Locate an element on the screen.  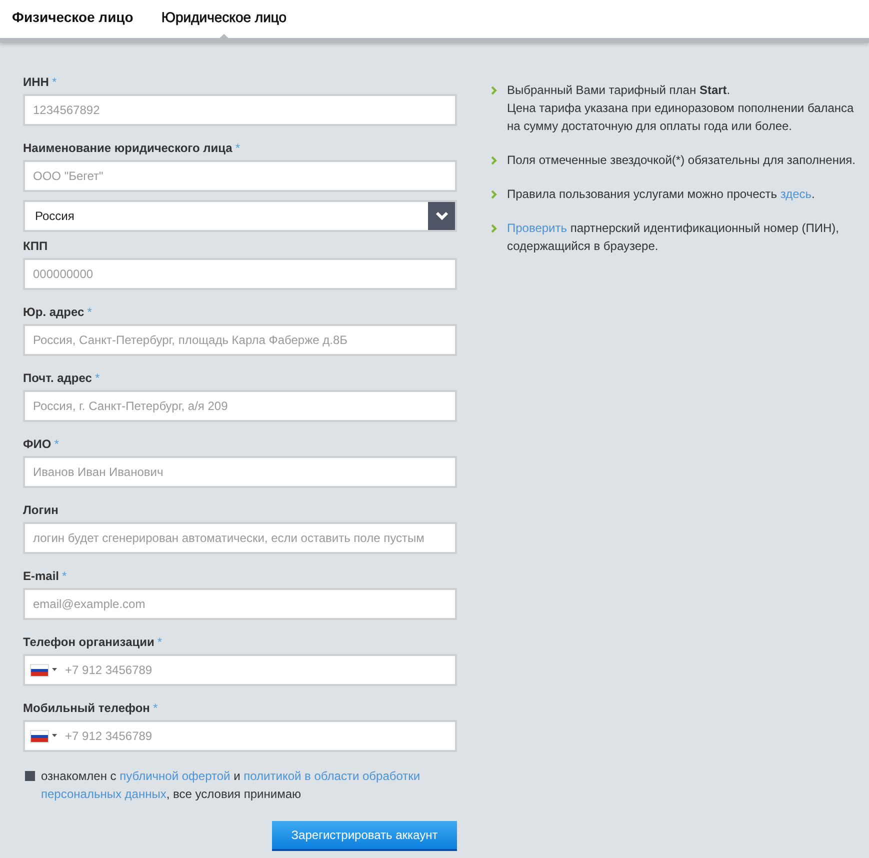
info-text: Цена тарифа указана при единоразовом пополнении баланса на сумму достаточную для оплаты года или более. is located at coordinates (681, 117).